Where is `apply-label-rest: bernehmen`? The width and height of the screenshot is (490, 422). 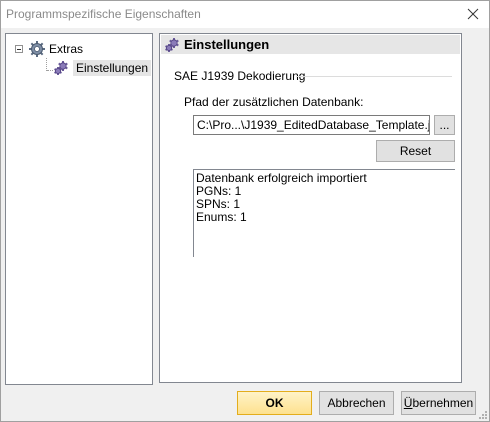
apply-label-rest: bernehmen is located at coordinates (443, 403).